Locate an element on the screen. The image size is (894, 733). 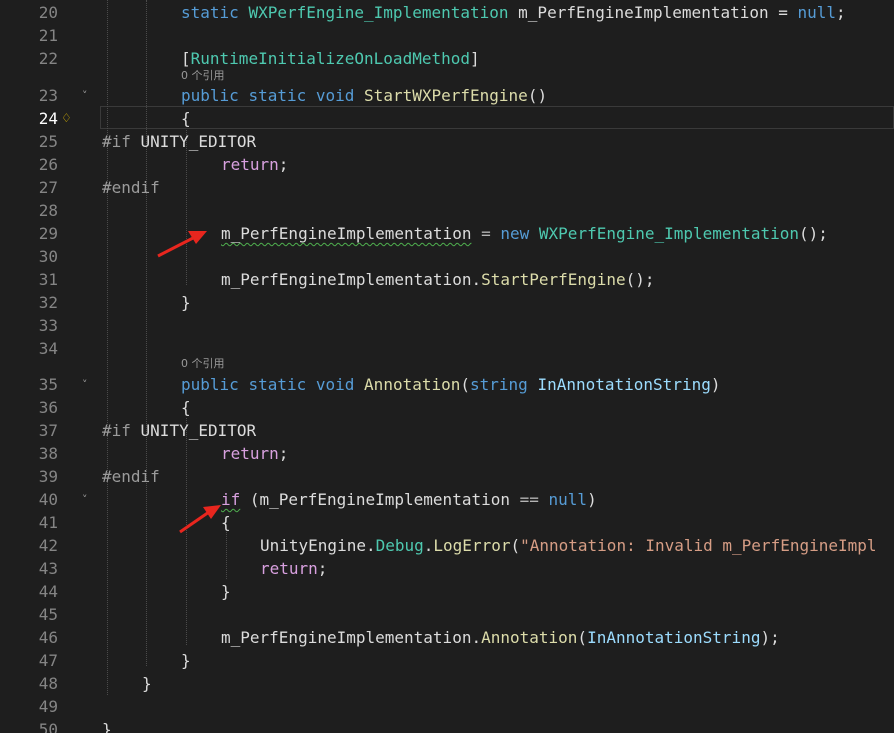
code-line: 43 return; is located at coordinates (447, 568).